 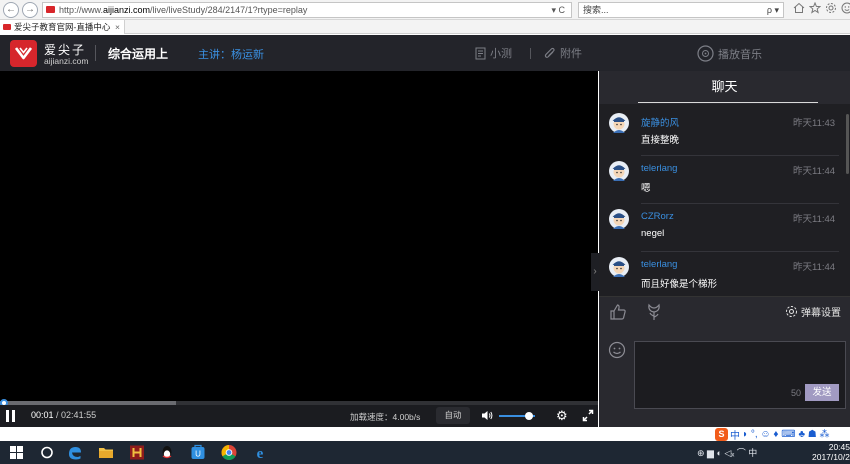 What do you see at coordinates (11, 10) in the screenshot?
I see `back-icon: ←` at bounding box center [11, 10].